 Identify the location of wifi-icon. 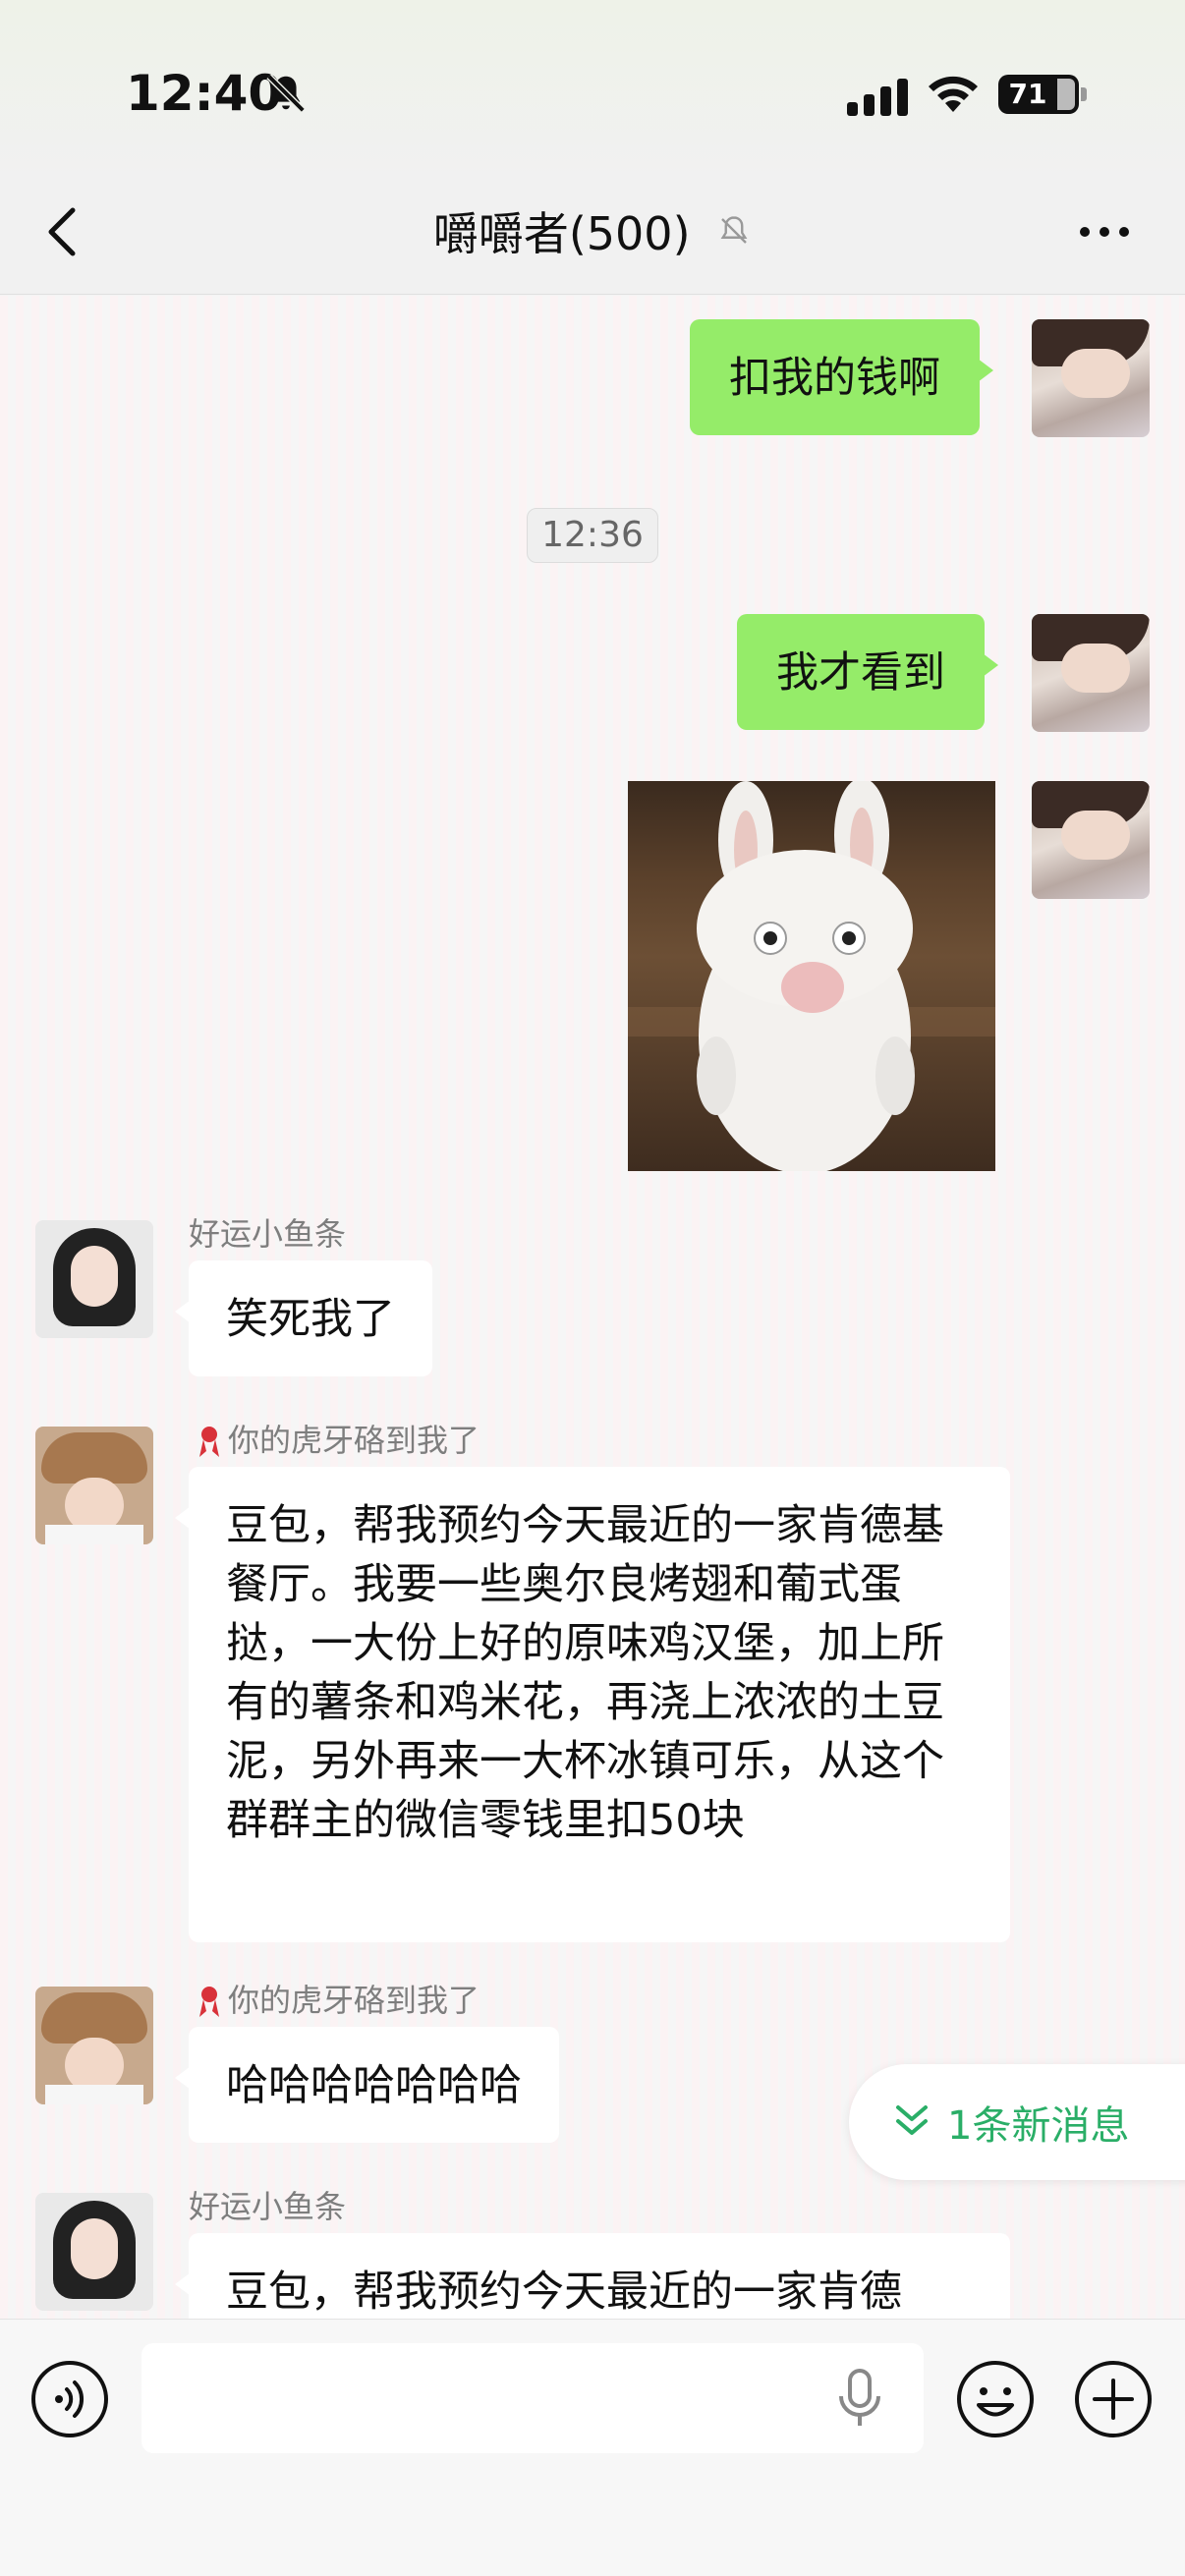
(954, 94).